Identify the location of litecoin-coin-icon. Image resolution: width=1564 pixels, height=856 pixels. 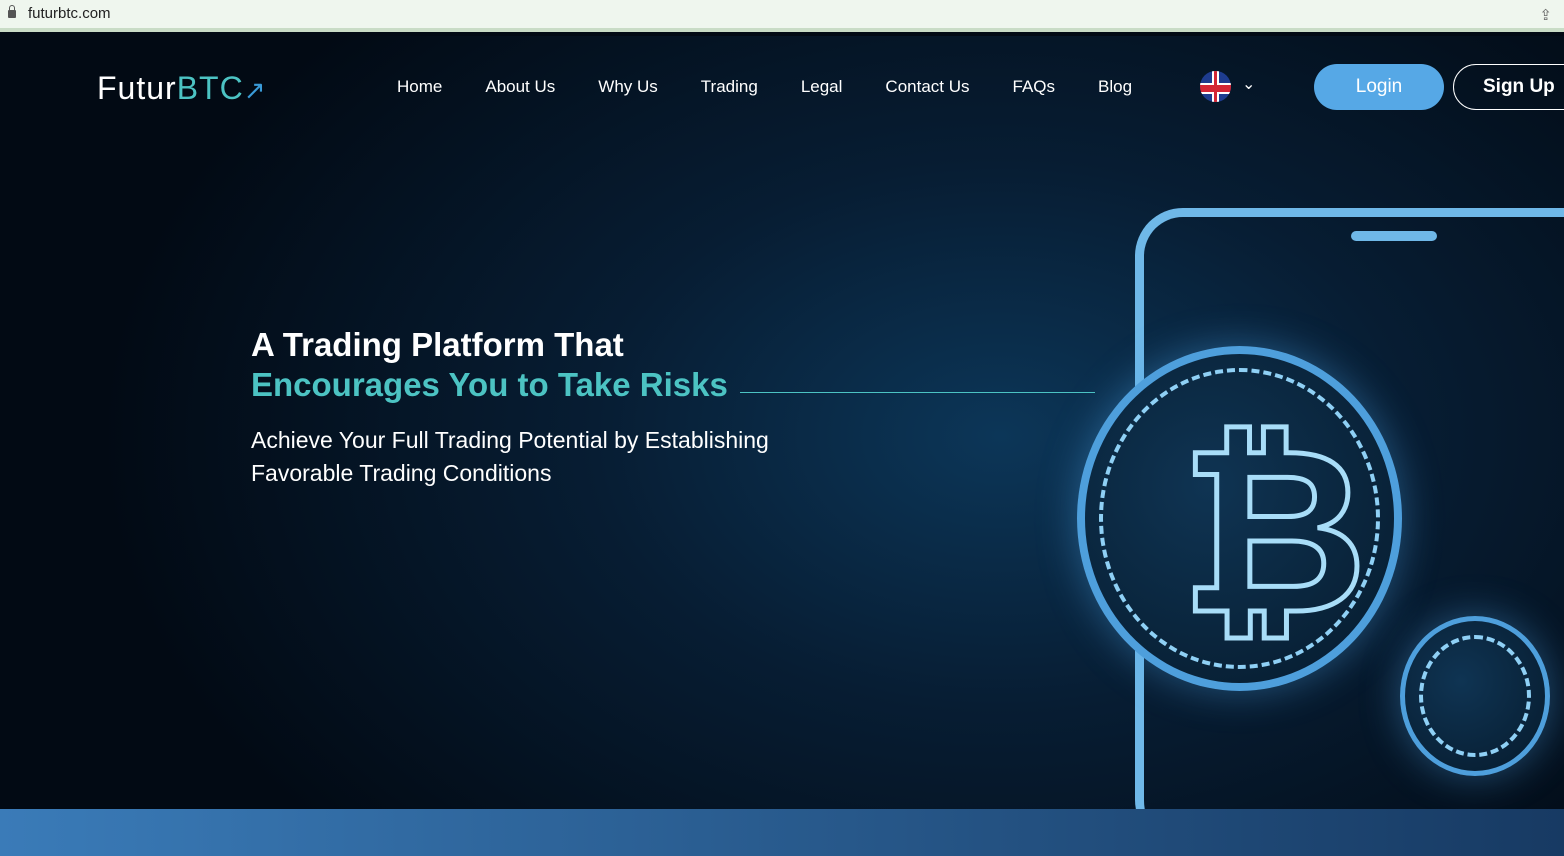
(1475, 696).